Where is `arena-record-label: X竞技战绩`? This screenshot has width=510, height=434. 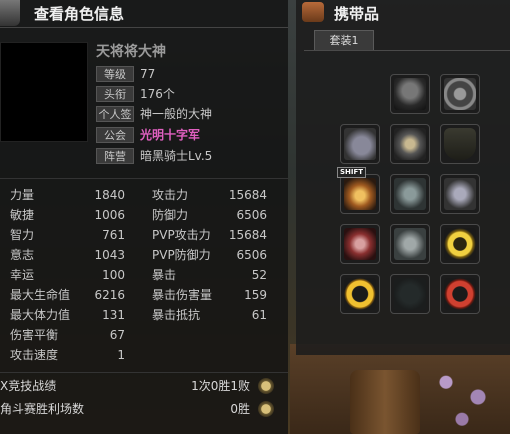
arena-record-label: X竞技战绩 is located at coordinates (28, 386).